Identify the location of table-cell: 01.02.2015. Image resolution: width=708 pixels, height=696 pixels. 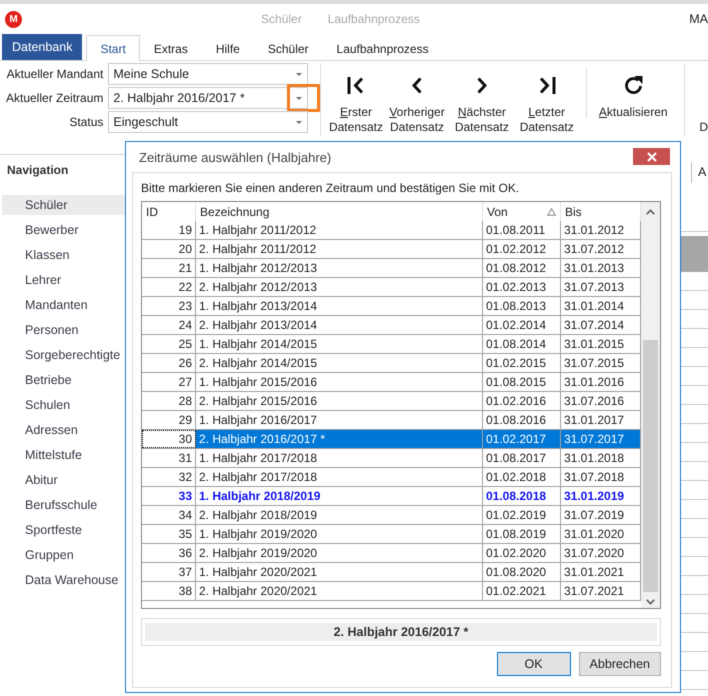
(522, 363).